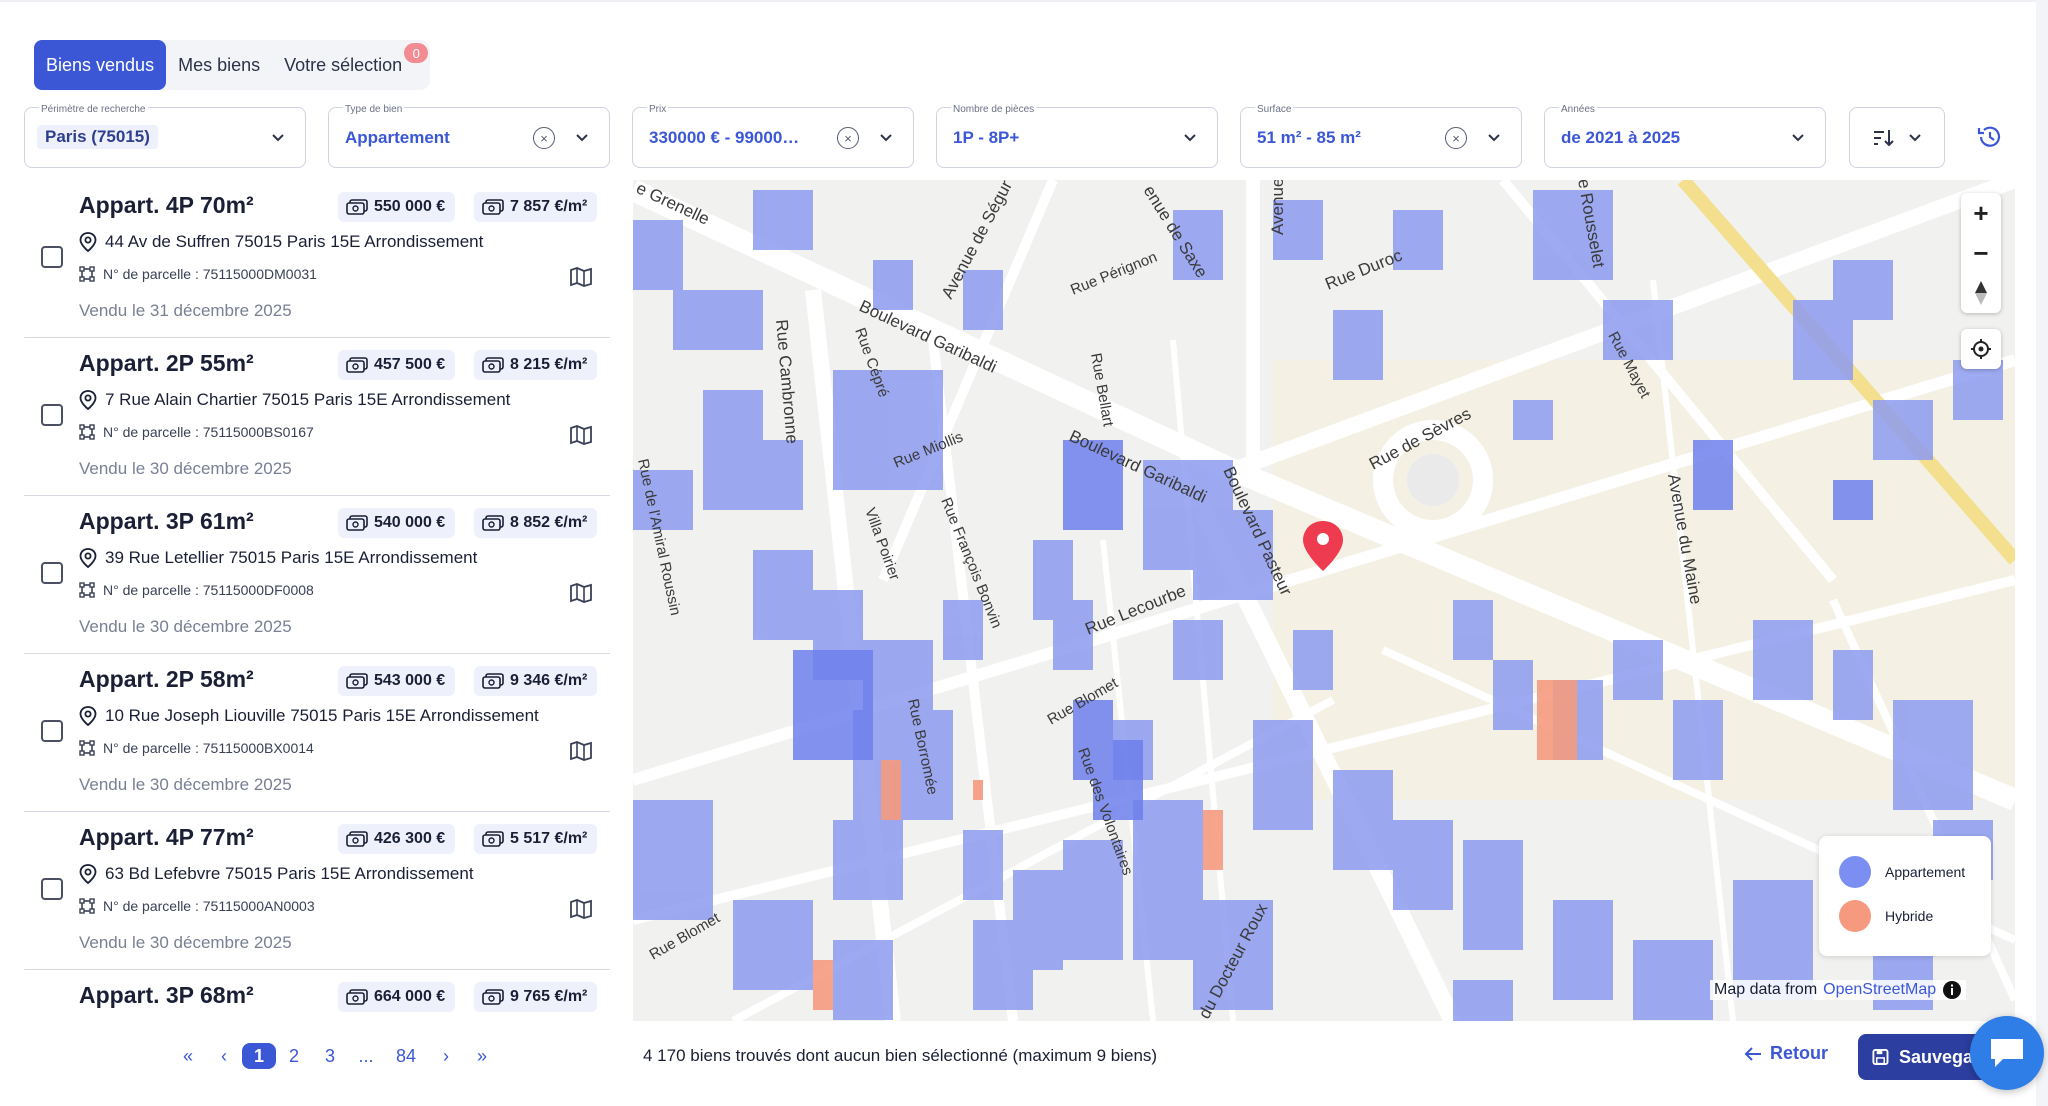 The height and width of the screenshot is (1106, 2048). What do you see at coordinates (196, 748) in the screenshot?
I see `listing-parcel: N° de parcelle : 75115000BX0014` at bounding box center [196, 748].